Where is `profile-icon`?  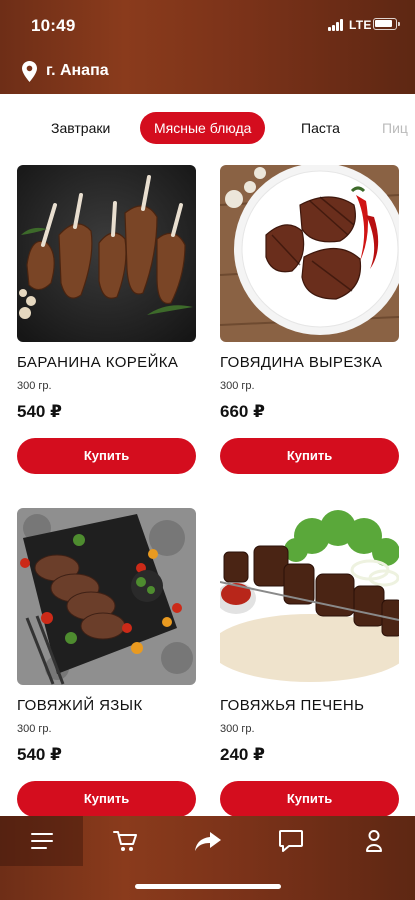
profile-icon is located at coordinates (373, 841).